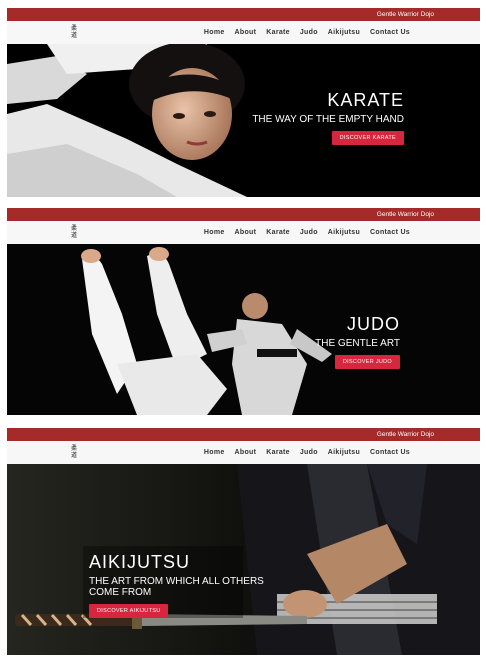 This screenshot has height=665, width=486. I want to click on slide-title: AIKIJUTSU, so click(140, 562).